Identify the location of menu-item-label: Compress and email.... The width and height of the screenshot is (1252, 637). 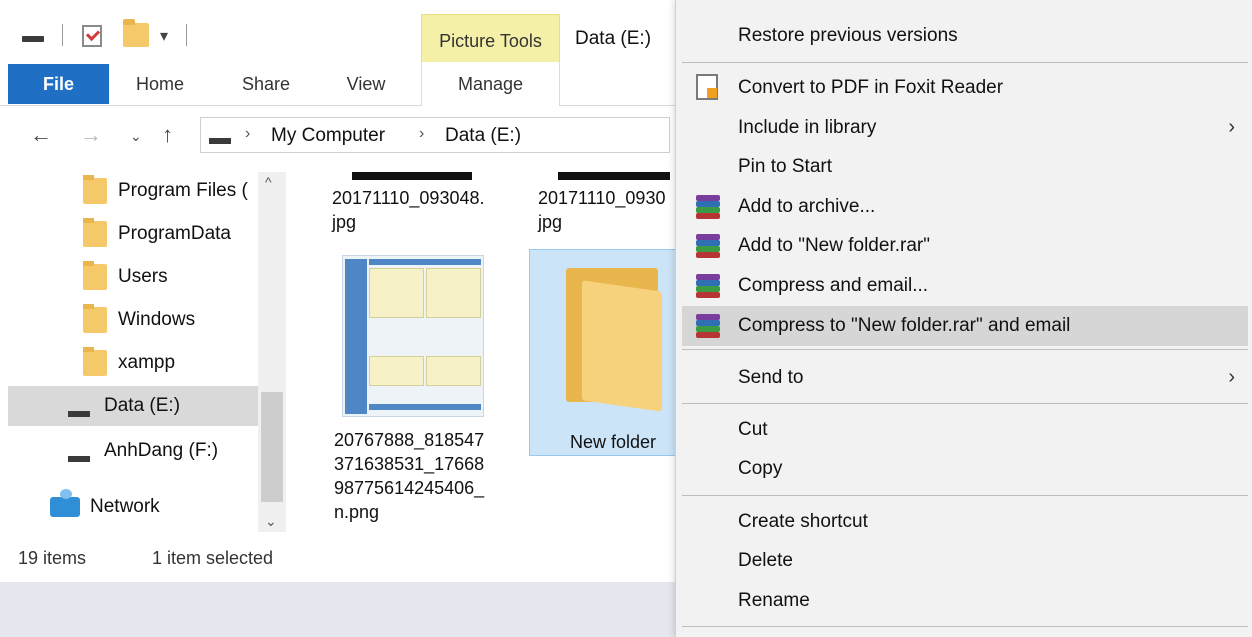
(833, 285).